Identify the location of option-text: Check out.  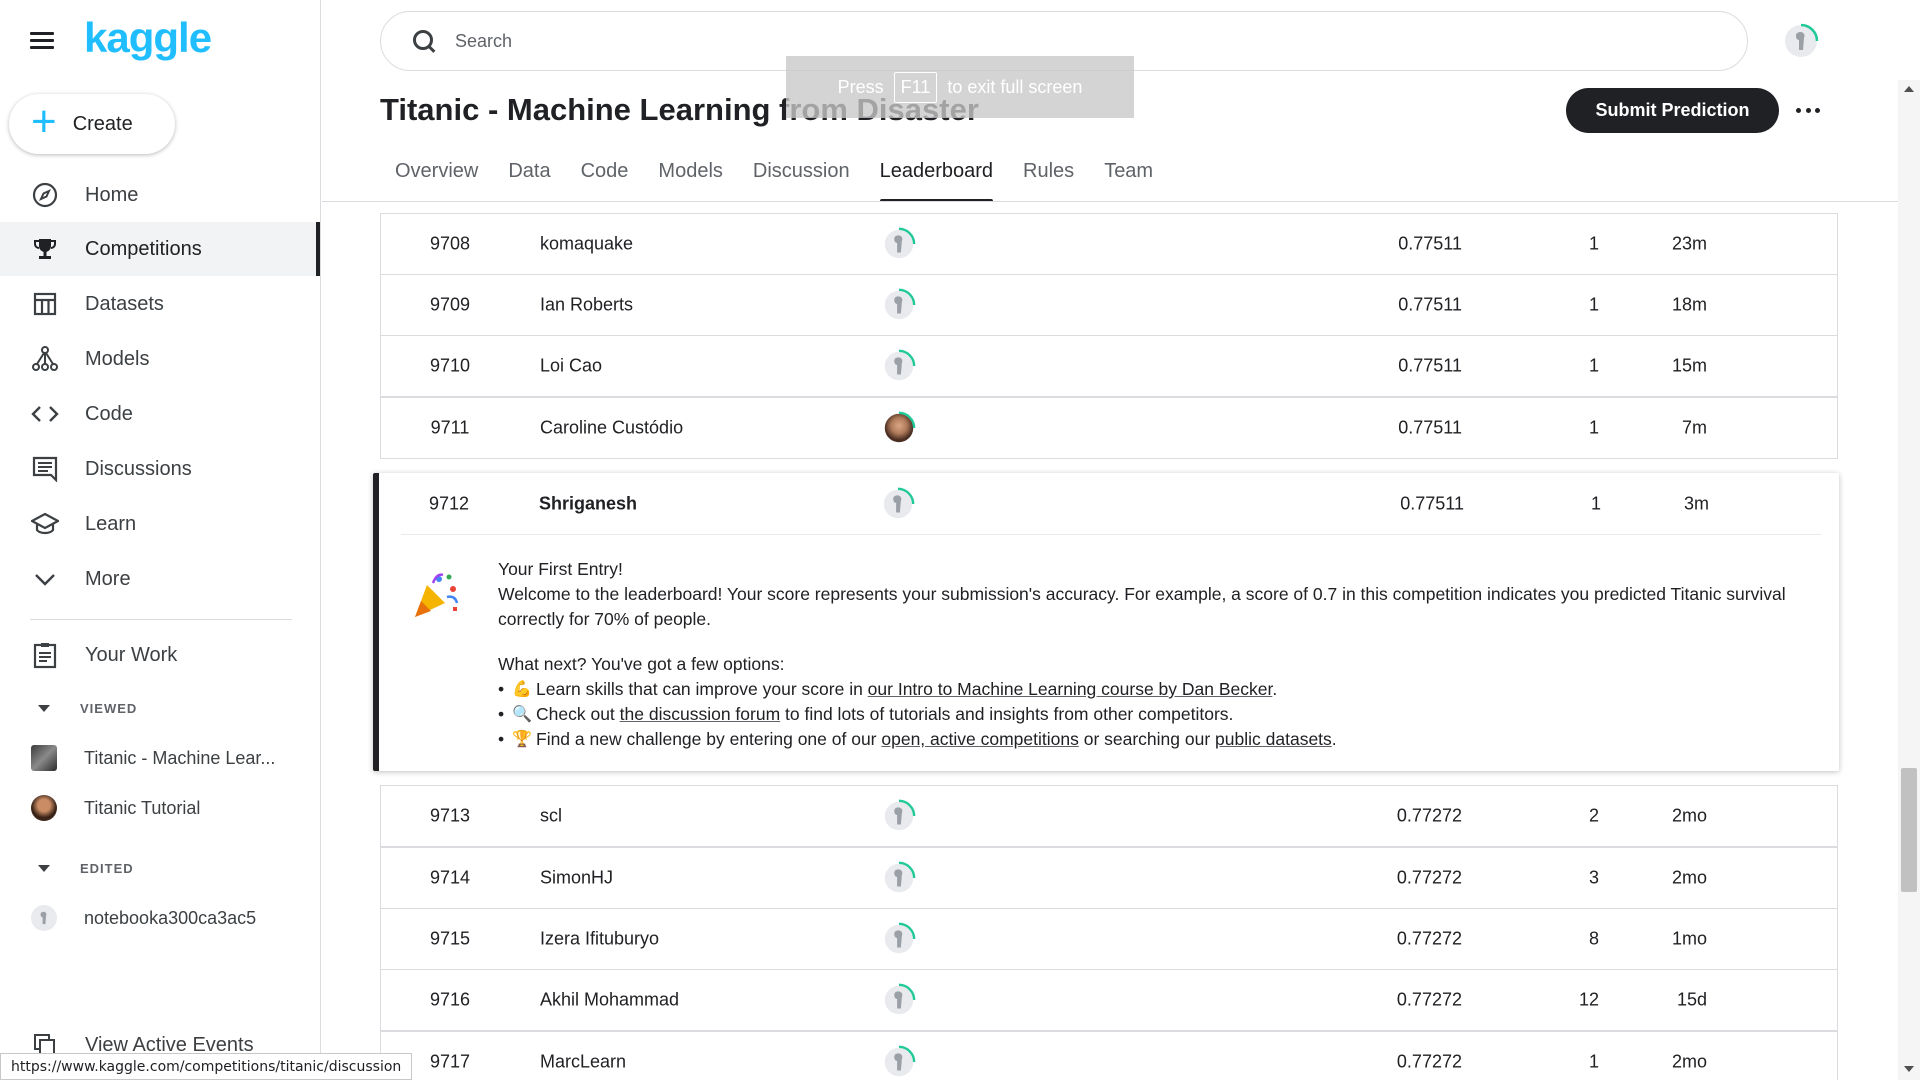
(578, 714).